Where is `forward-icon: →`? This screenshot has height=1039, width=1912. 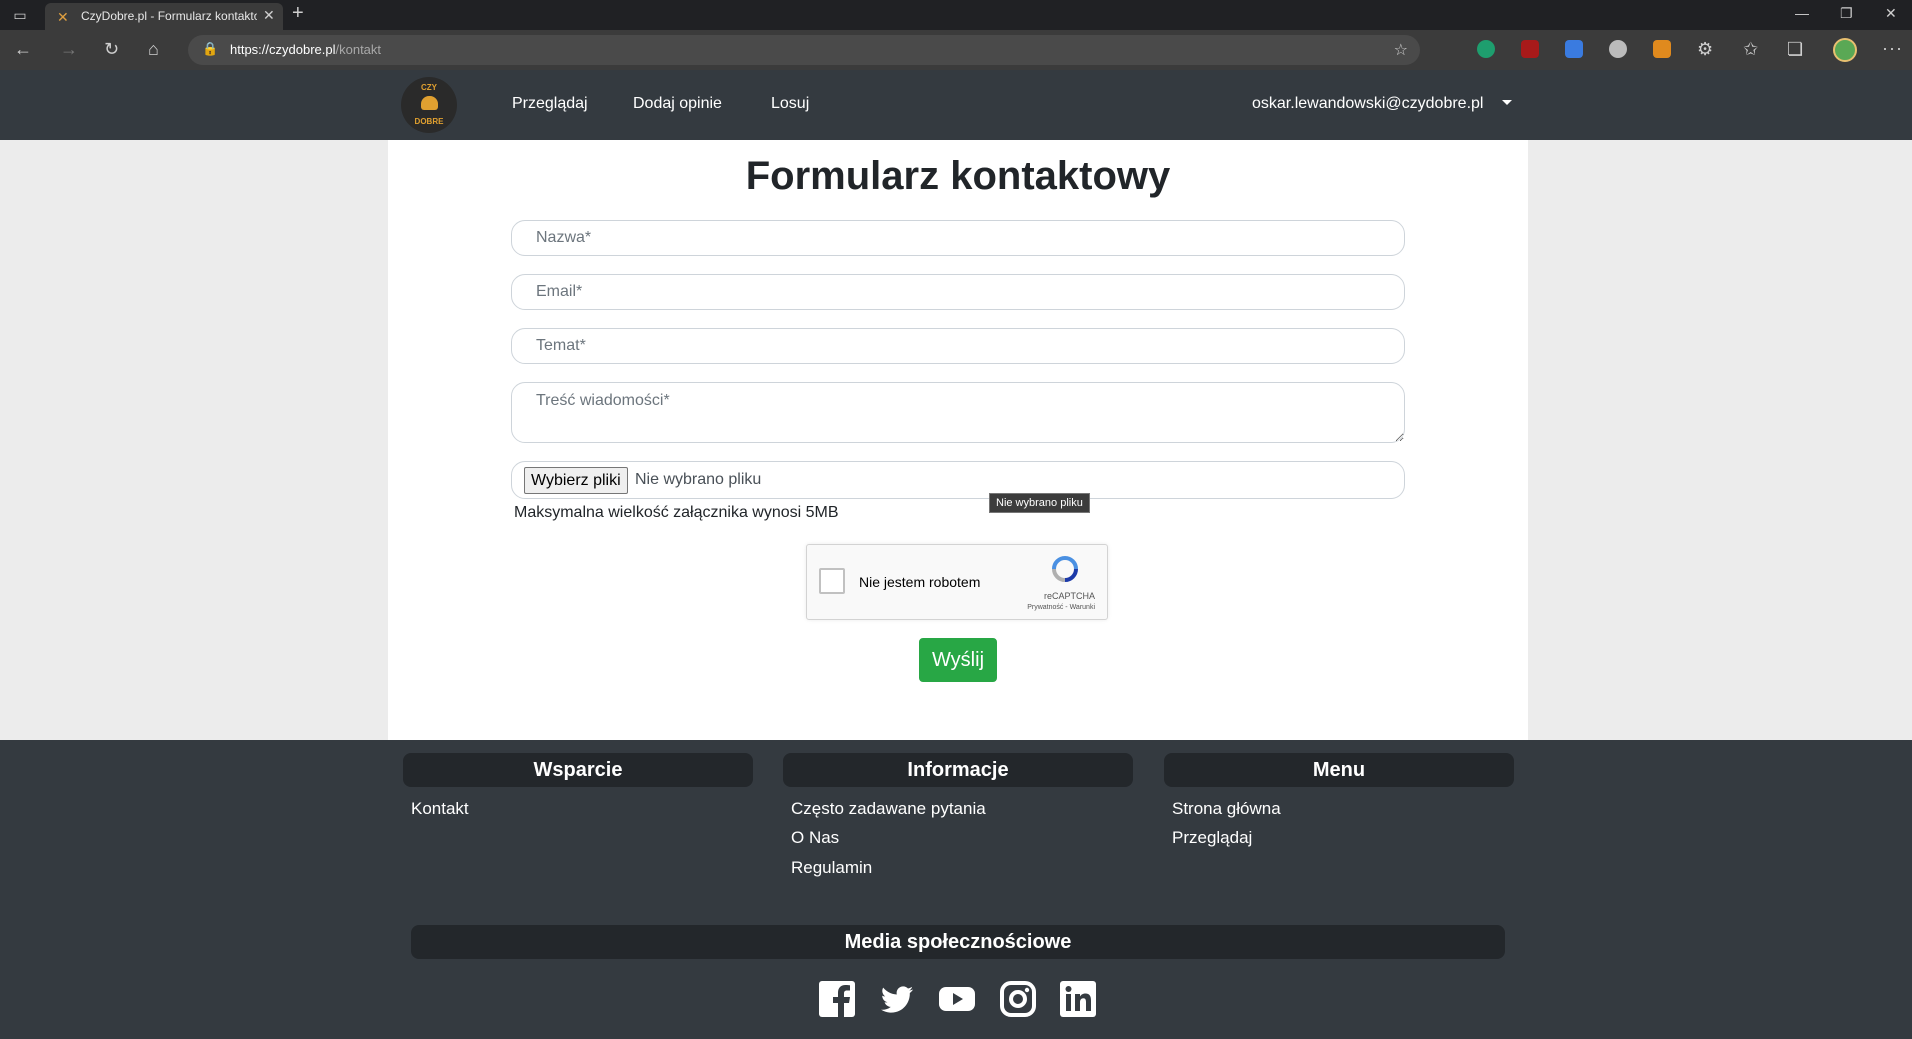 forward-icon: → is located at coordinates (69, 49).